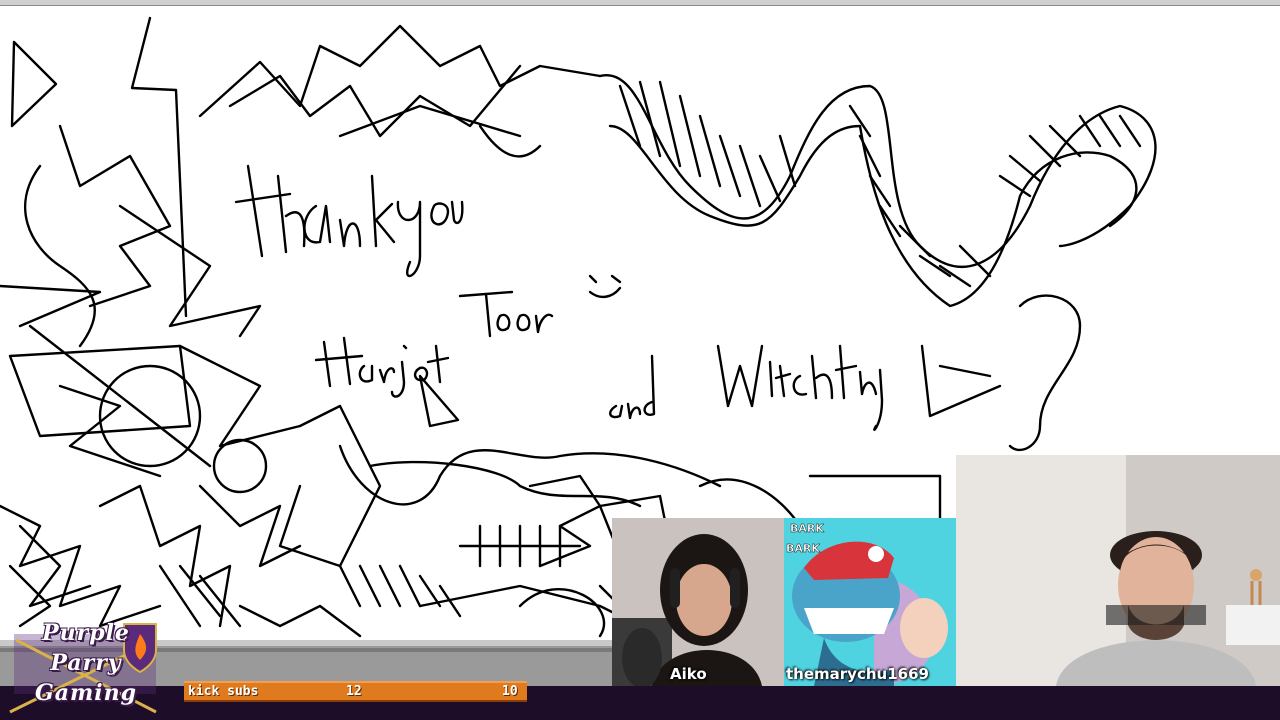  What do you see at coordinates (86, 633) in the screenshot?
I see `logo-line-1: Purple` at bounding box center [86, 633].